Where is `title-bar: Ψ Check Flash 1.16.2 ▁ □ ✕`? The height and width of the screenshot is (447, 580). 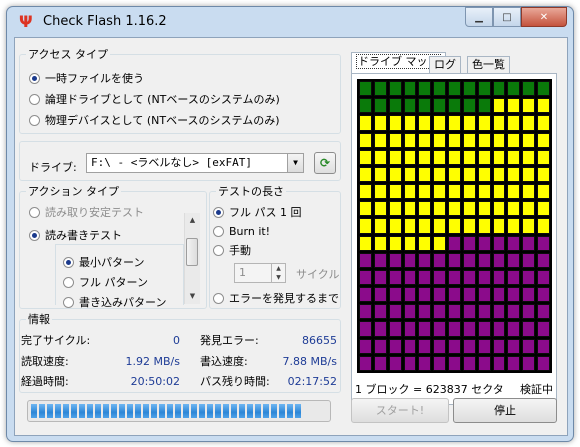
title-bar: Ψ Check Flash 1.16.2 ▁ □ ✕ is located at coordinates (290, 22).